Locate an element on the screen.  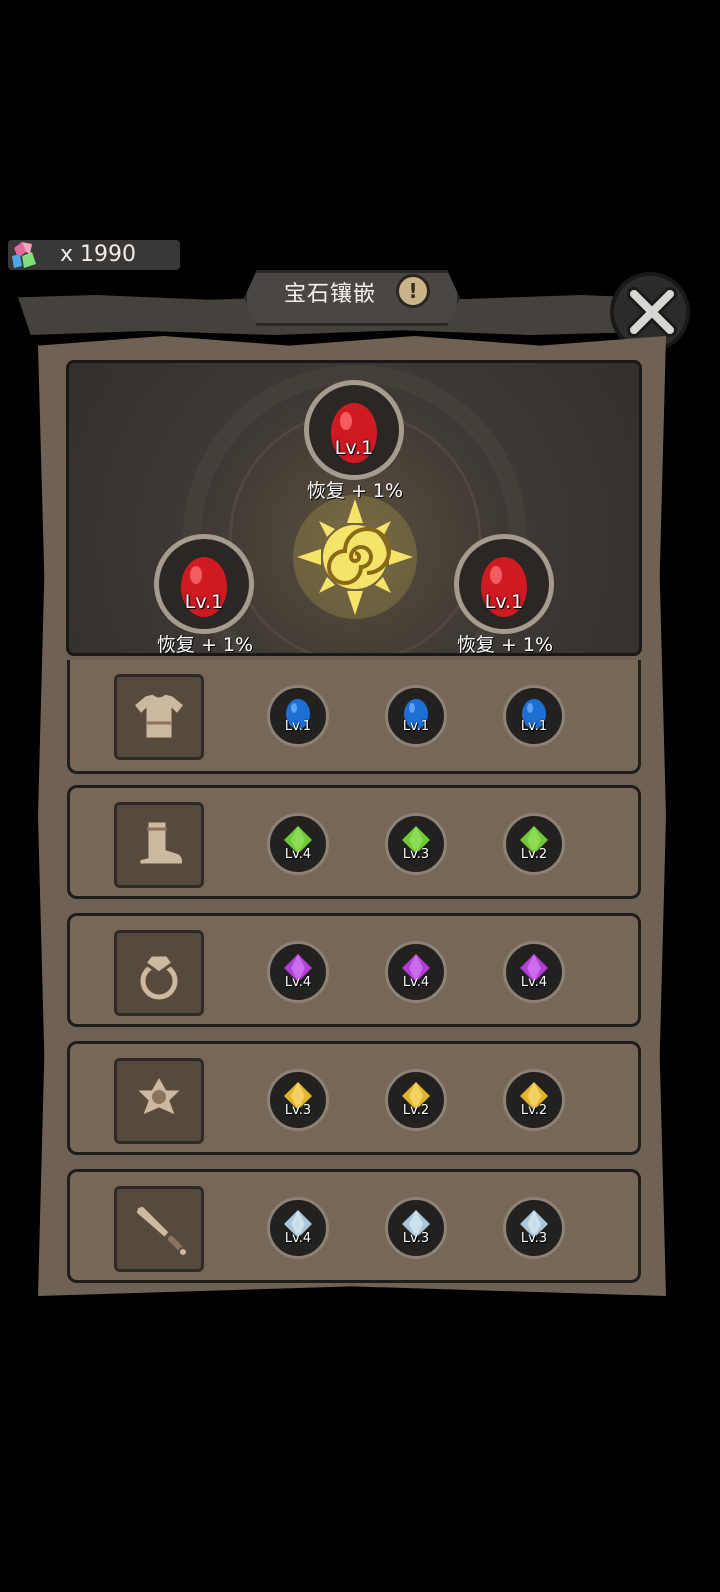
equipment-row-armor: Lv.1 Lv.1 Lv.1 is located at coordinates (354, 717).